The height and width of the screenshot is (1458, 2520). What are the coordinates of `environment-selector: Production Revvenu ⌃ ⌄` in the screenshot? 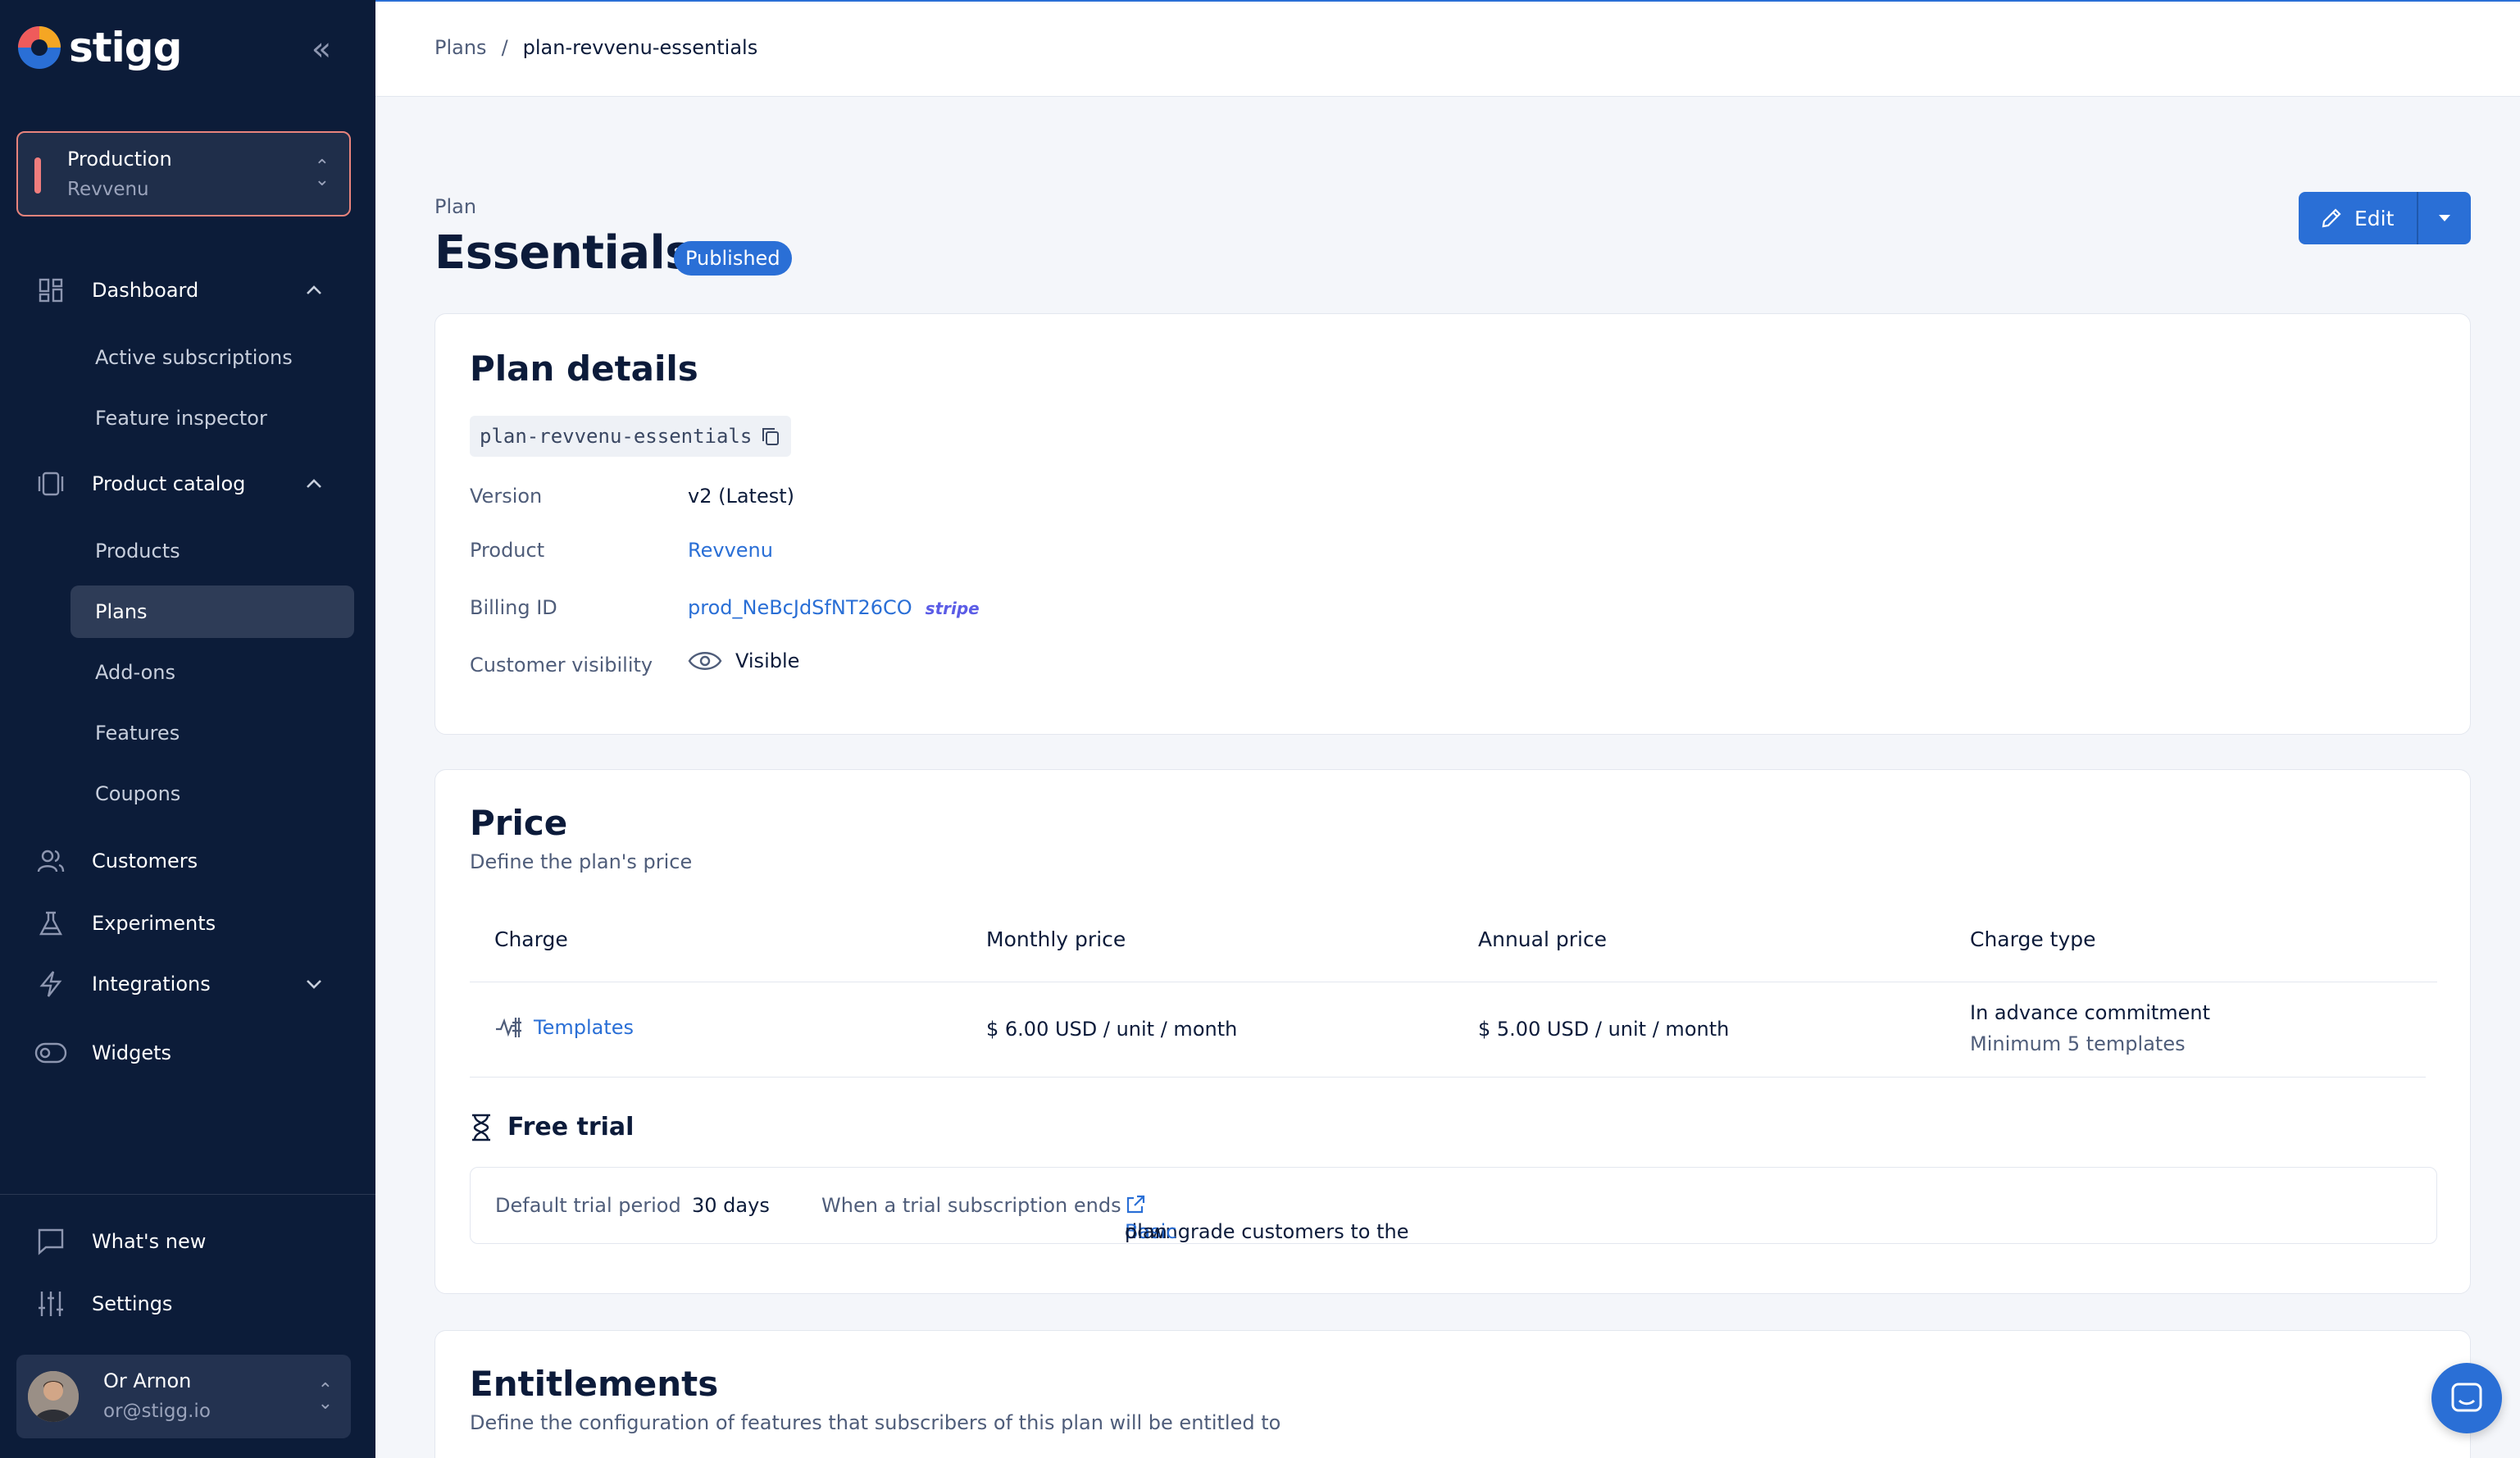 It's located at (183, 173).